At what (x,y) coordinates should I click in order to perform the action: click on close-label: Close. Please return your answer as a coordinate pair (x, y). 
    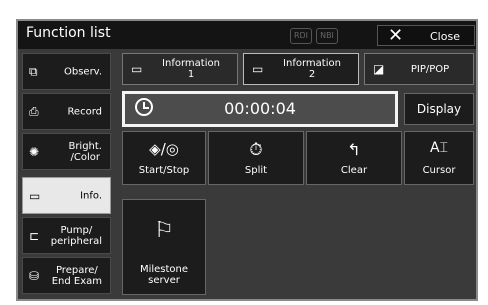
    Looking at the image, I should click on (445, 36).